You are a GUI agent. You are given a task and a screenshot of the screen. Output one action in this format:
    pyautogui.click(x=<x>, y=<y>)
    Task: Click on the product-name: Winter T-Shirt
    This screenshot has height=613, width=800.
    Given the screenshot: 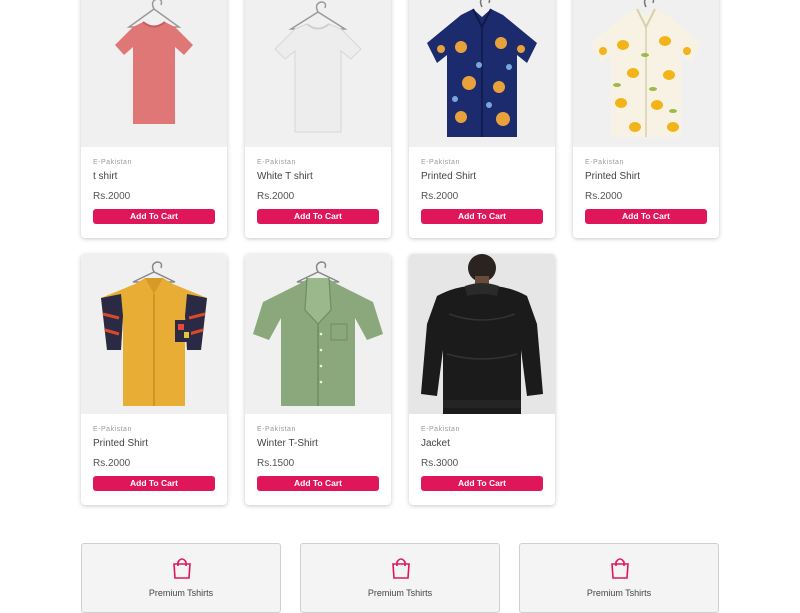 What is the action you would take?
    pyautogui.click(x=287, y=443)
    